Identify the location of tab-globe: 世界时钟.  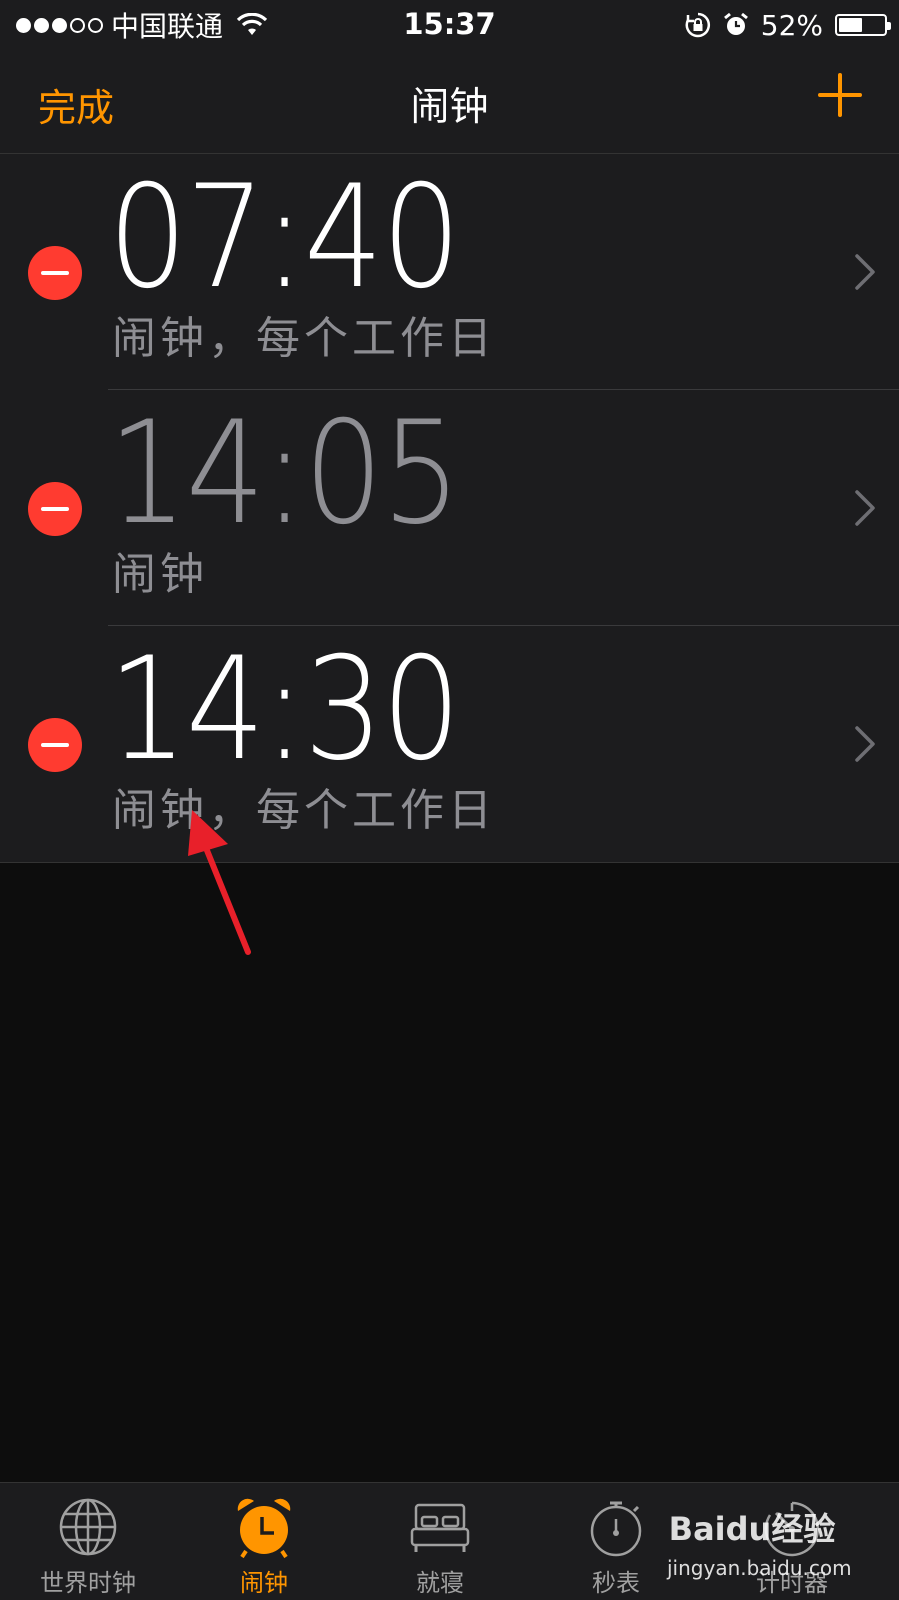
(89, 1541).